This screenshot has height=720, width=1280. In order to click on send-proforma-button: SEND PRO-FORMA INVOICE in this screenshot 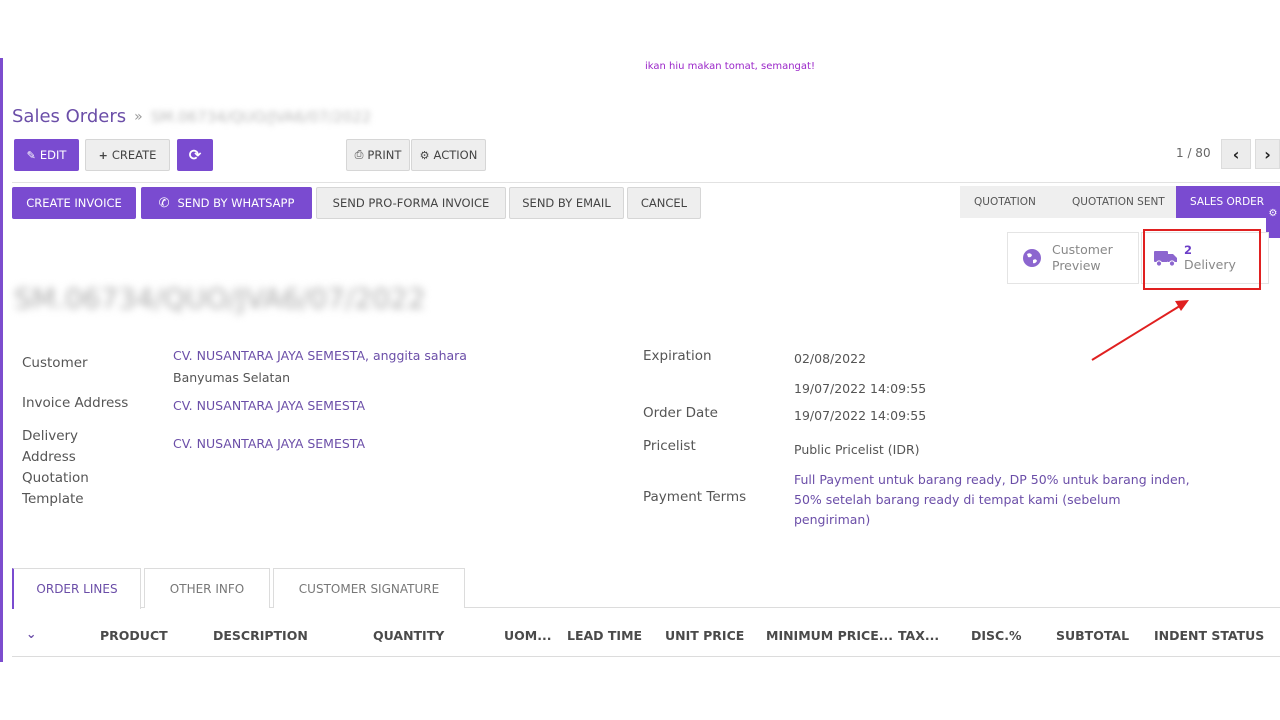, I will do `click(411, 203)`.